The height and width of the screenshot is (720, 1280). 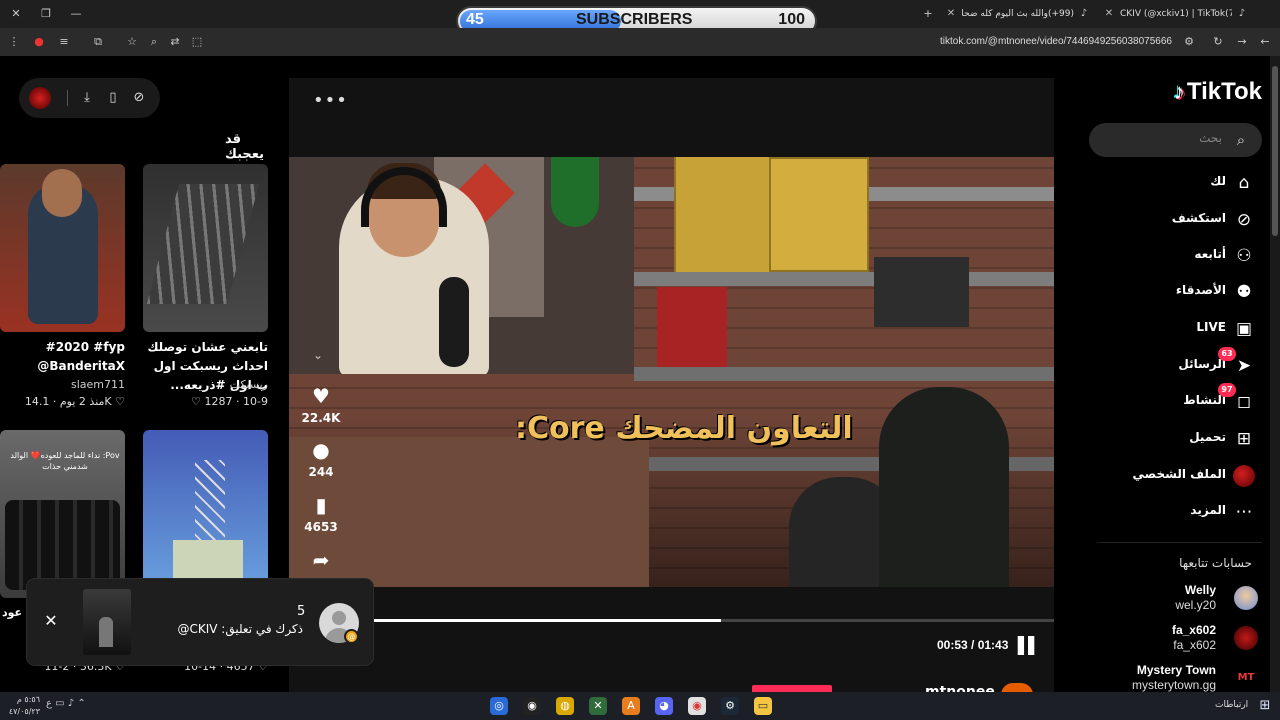 I want to click on sidebar-item-activity: النشاط ◻ 97, so click(x=1174, y=400).